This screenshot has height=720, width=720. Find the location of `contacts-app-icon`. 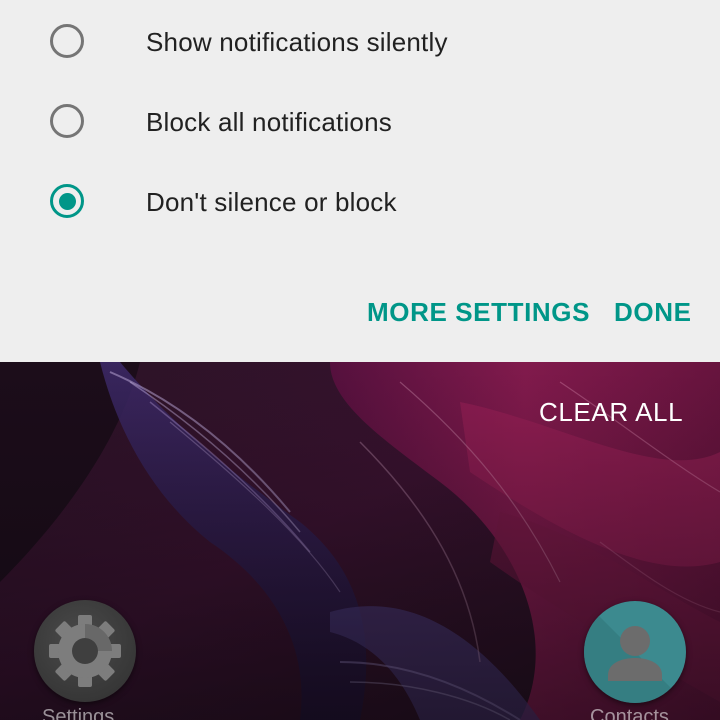

contacts-app-icon is located at coordinates (635, 652).